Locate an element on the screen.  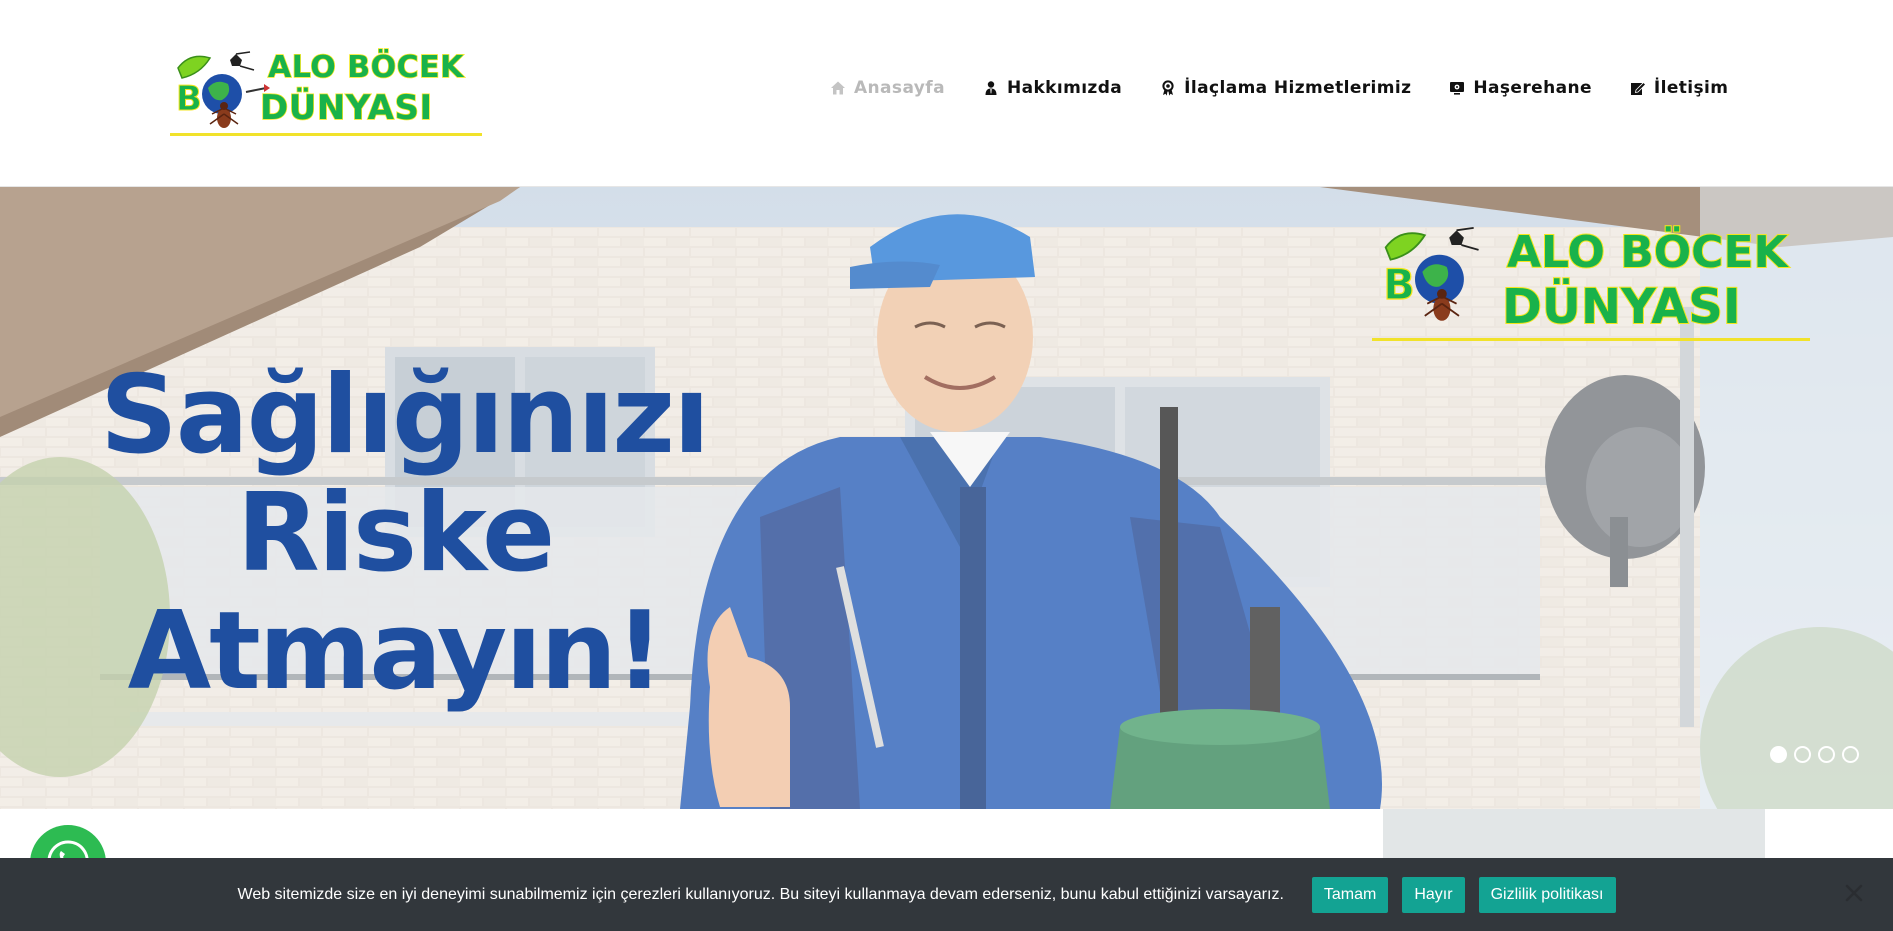
logo-text-line1: ALO BÖCEK is located at coordinates (365, 67).